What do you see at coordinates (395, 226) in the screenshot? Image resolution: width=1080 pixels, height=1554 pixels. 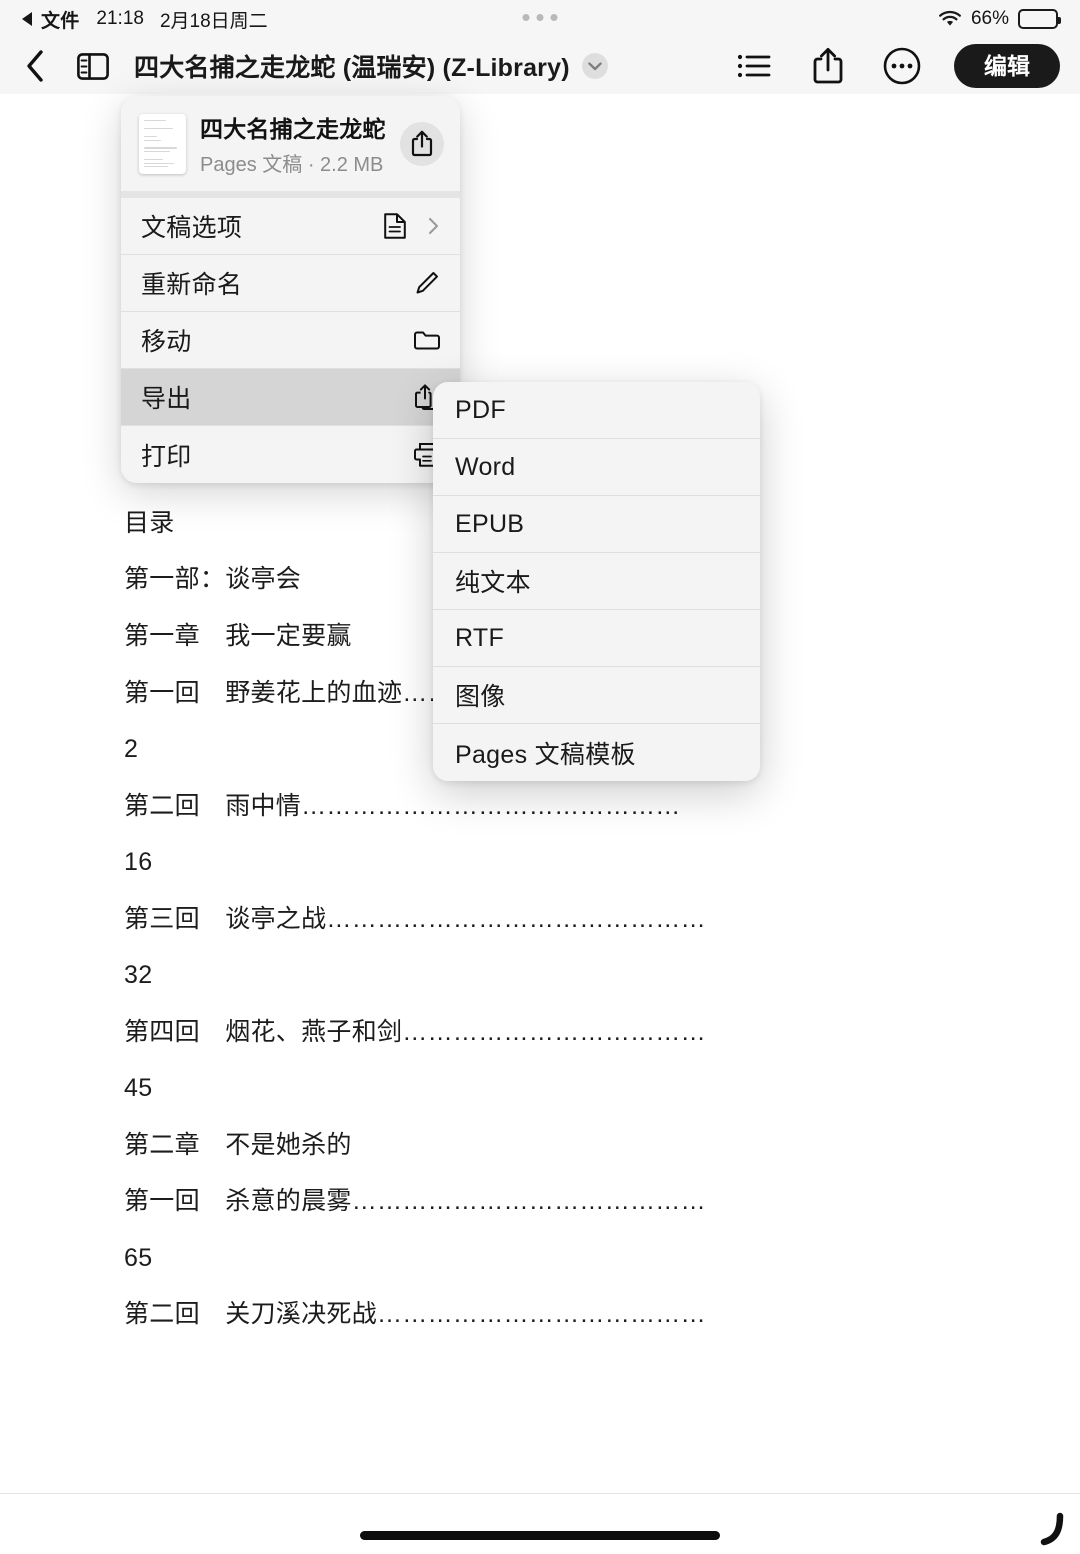 I see `document-icon` at bounding box center [395, 226].